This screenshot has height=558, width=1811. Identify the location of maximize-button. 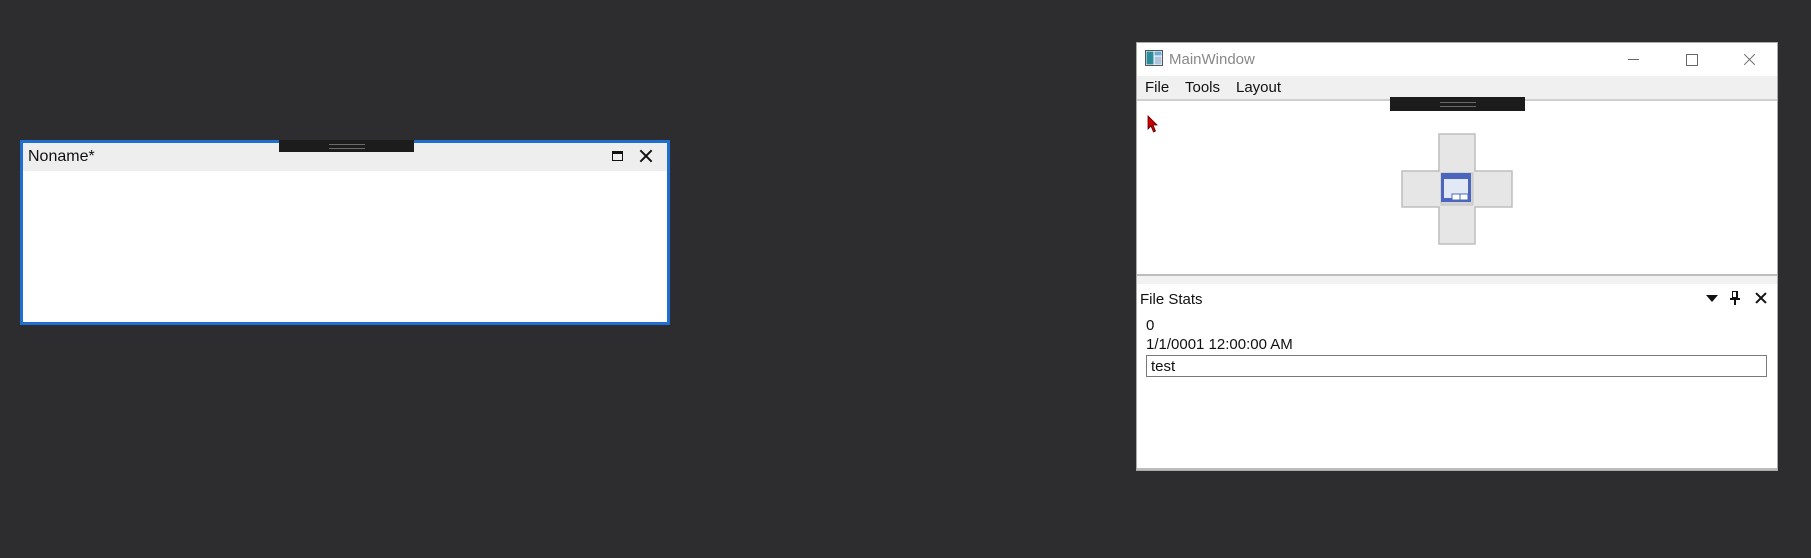
(1691, 59).